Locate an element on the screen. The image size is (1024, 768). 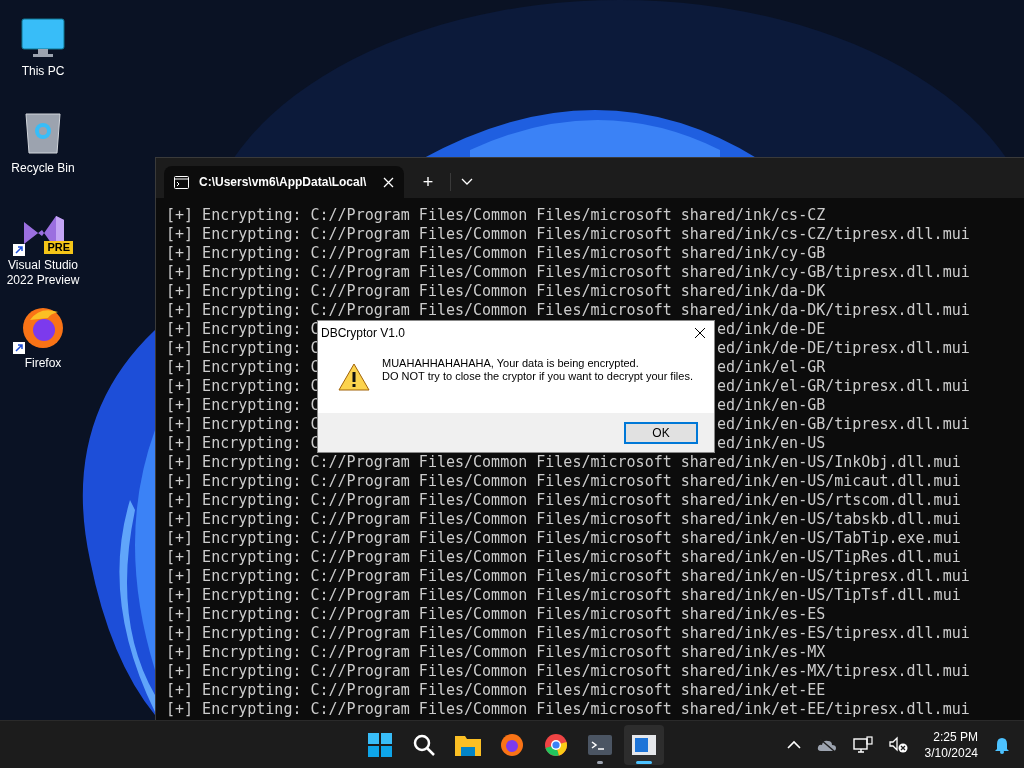
console-icon is located at coordinates (181, 182).